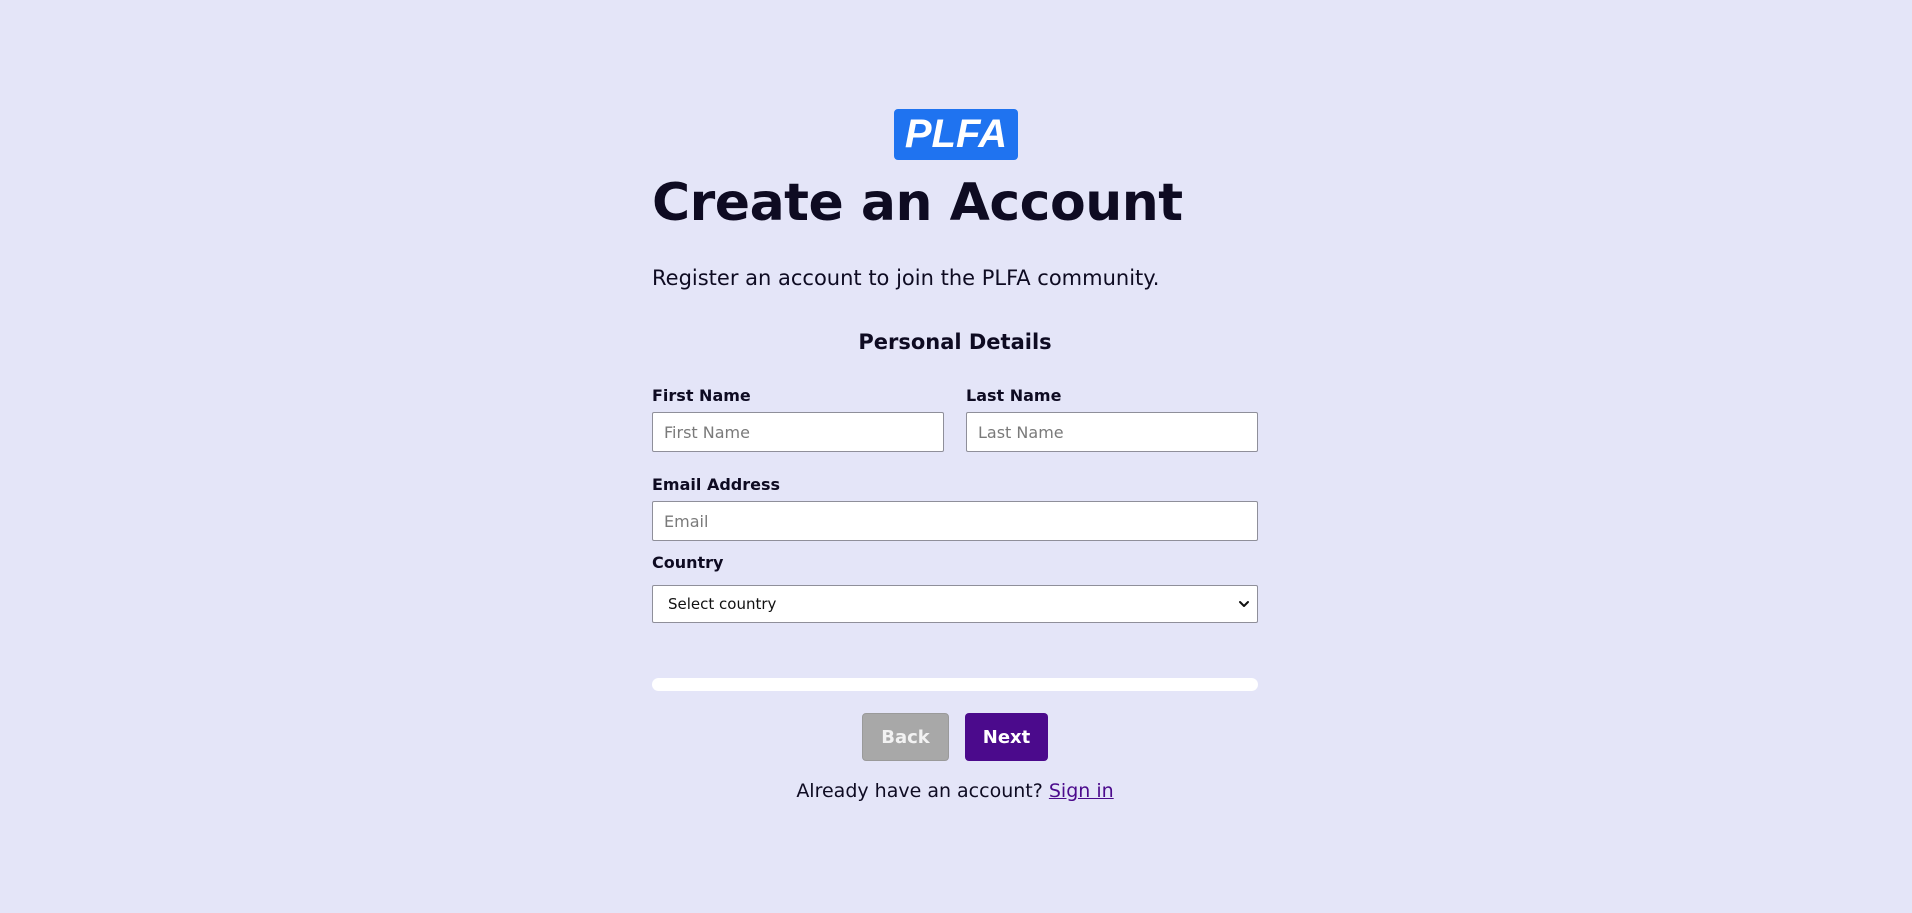 The width and height of the screenshot is (1912, 913). Describe the element at coordinates (1244, 604) in the screenshot. I see `chevron-down-icon` at that location.